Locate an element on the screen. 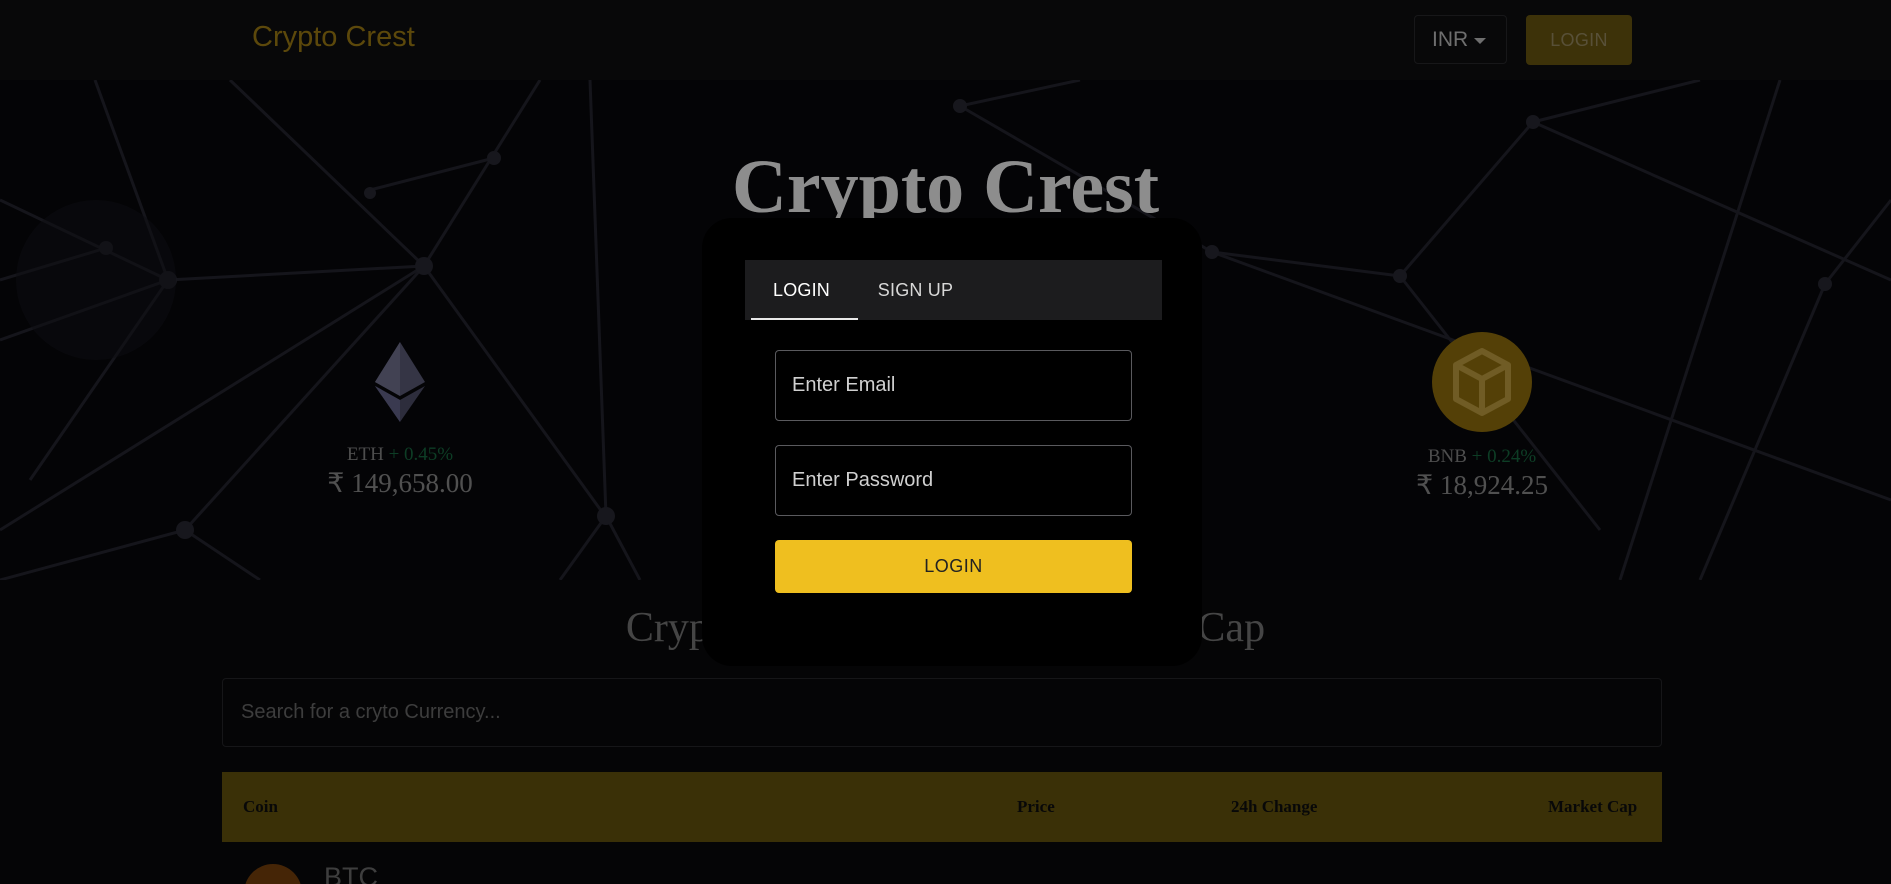  auth-tabs: LOGIN SIGN UP is located at coordinates (953, 290).